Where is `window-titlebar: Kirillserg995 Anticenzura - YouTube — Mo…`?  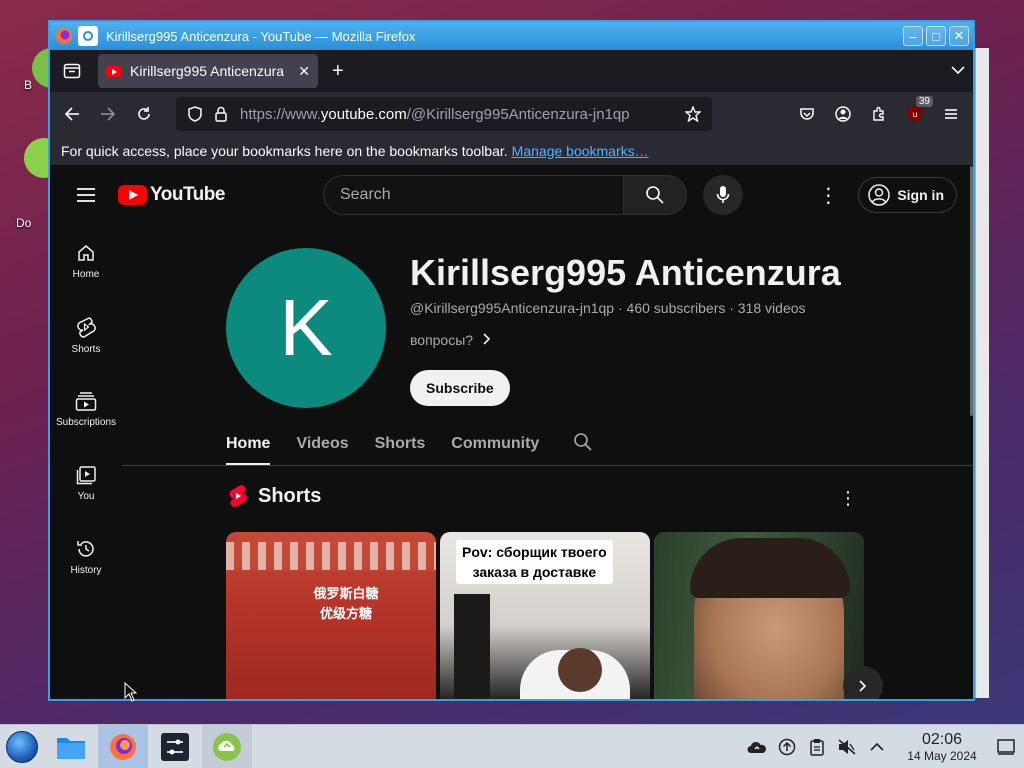
window-titlebar: Kirillserg995 Anticenzura - YouTube — Mo… is located at coordinates (511, 36).